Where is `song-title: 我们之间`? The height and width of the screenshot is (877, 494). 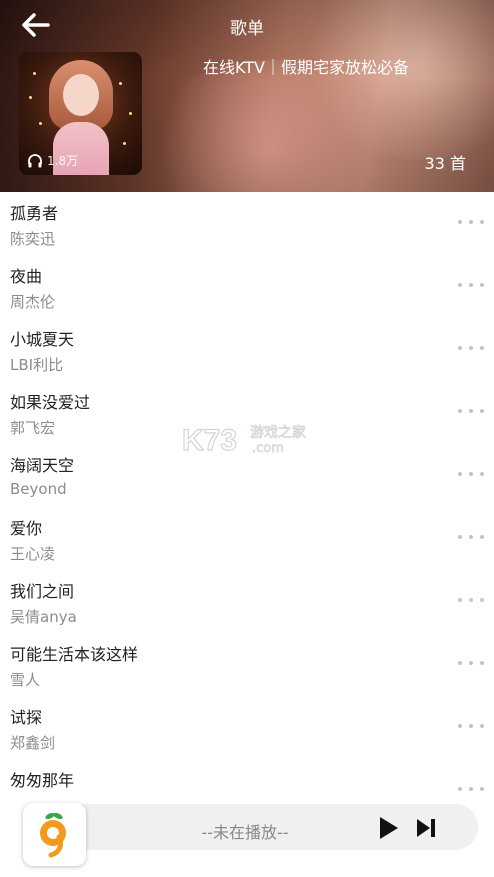 song-title: 我们之间 is located at coordinates (42, 591).